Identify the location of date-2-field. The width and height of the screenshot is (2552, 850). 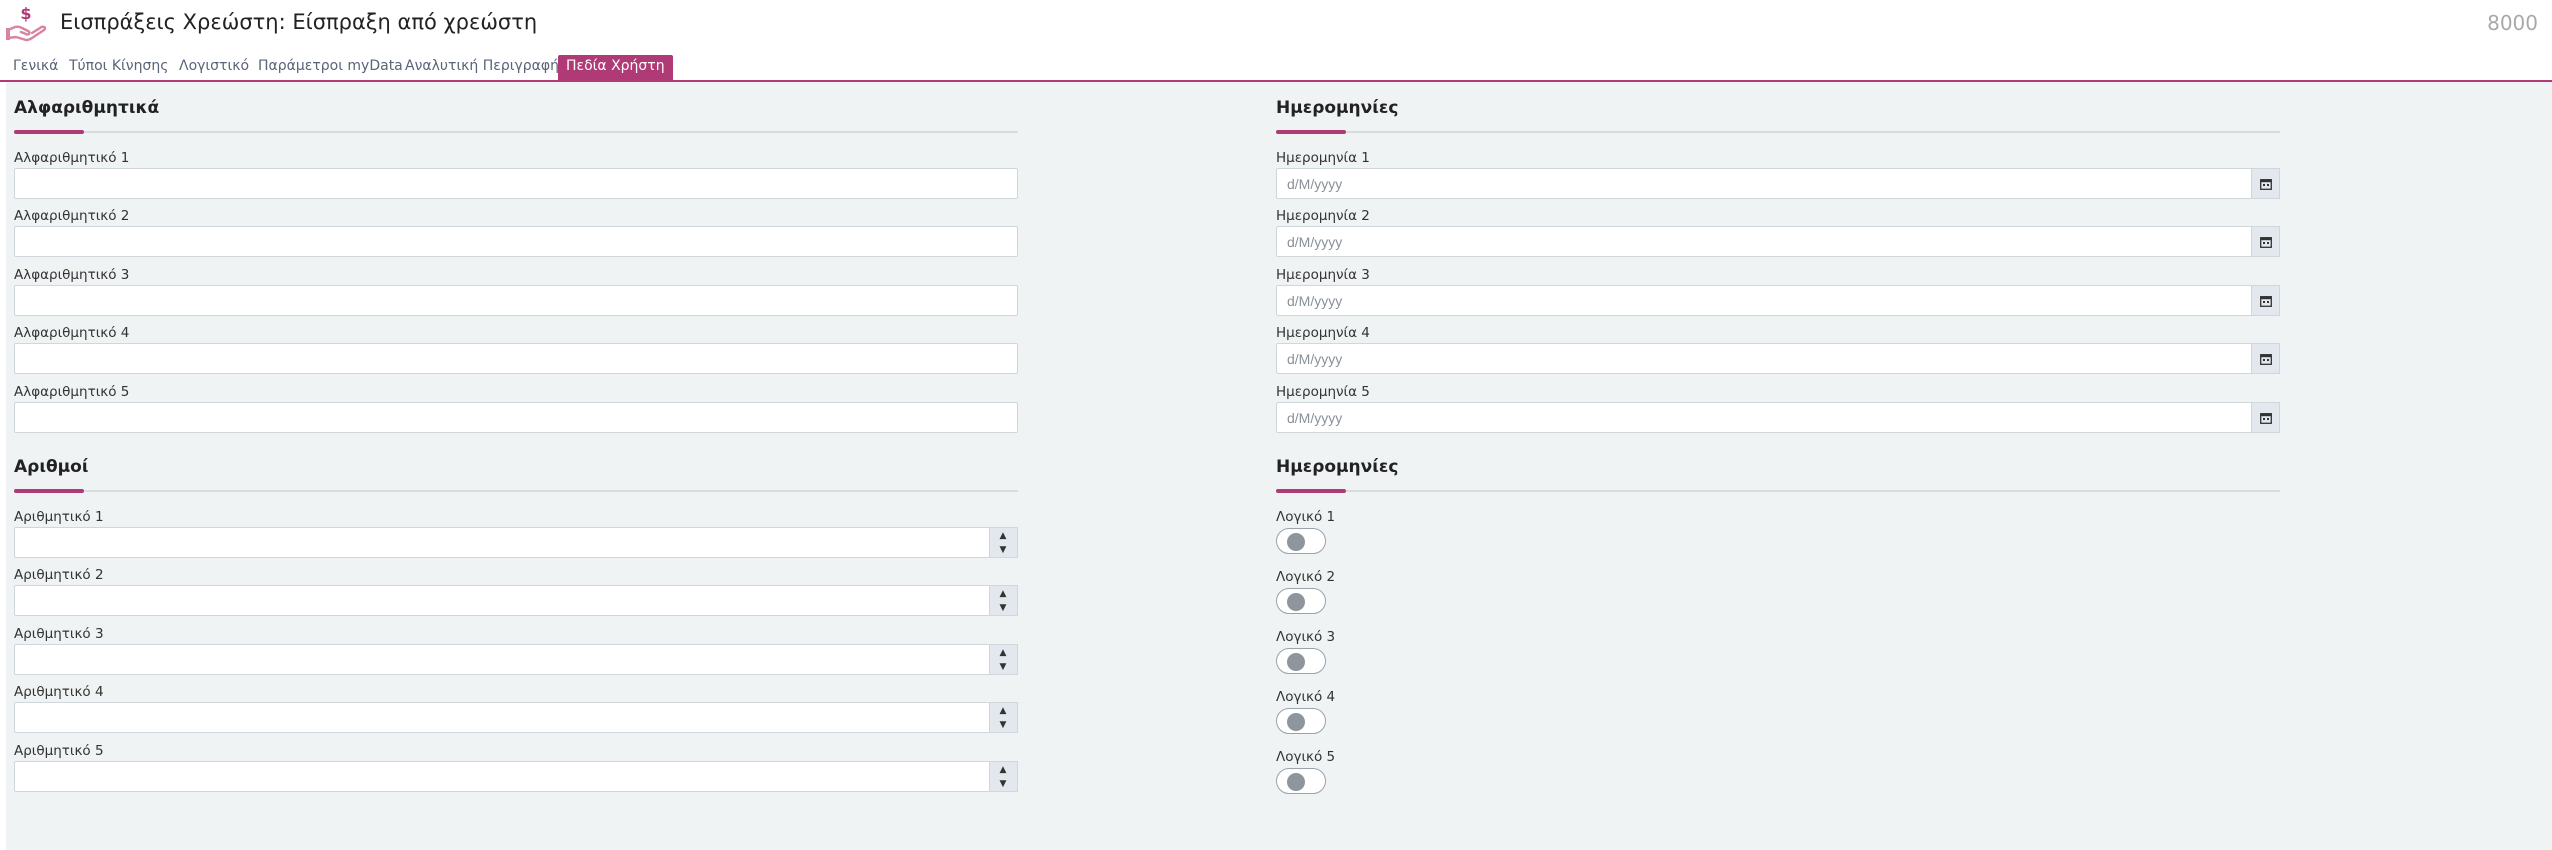
(1778, 241).